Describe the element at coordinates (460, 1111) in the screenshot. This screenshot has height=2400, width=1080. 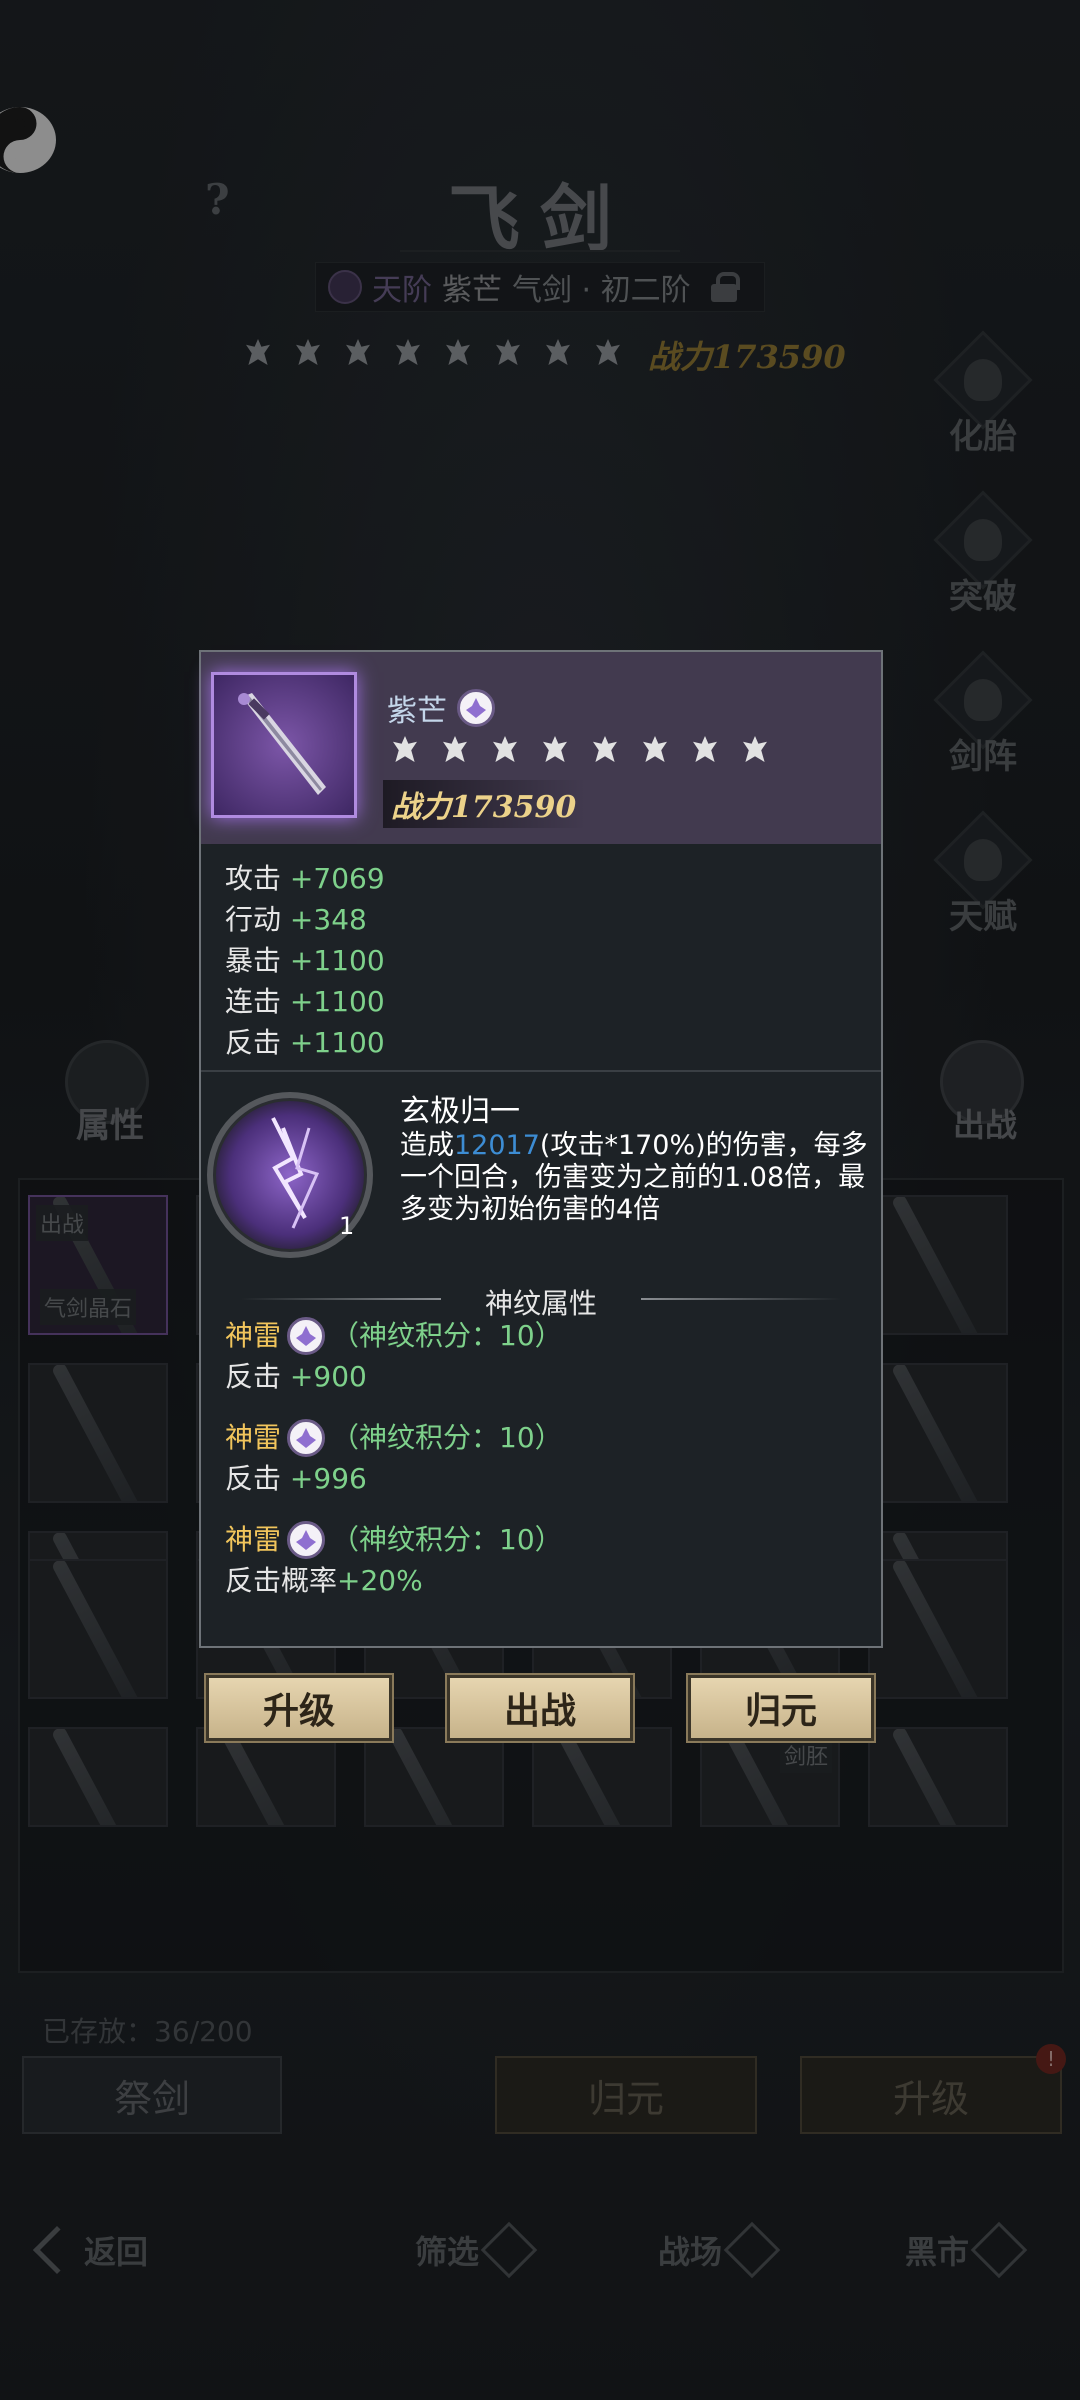
I see `skill-name: 玄极归一` at that location.